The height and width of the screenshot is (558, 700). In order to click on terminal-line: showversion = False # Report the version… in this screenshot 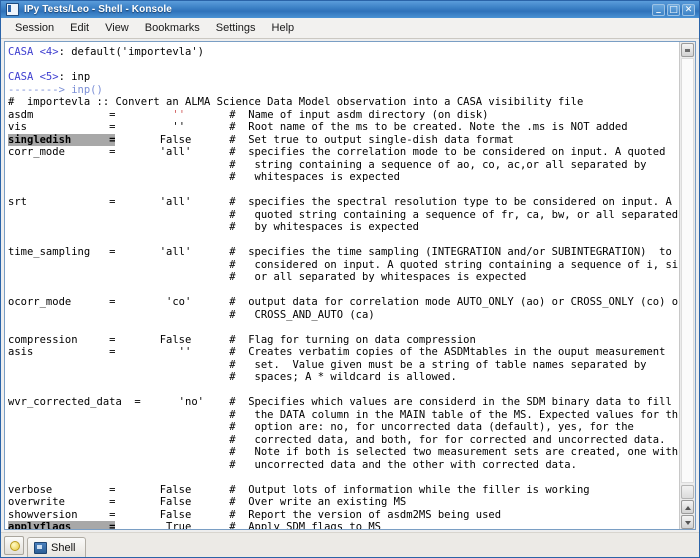, I will do `click(343, 515)`.